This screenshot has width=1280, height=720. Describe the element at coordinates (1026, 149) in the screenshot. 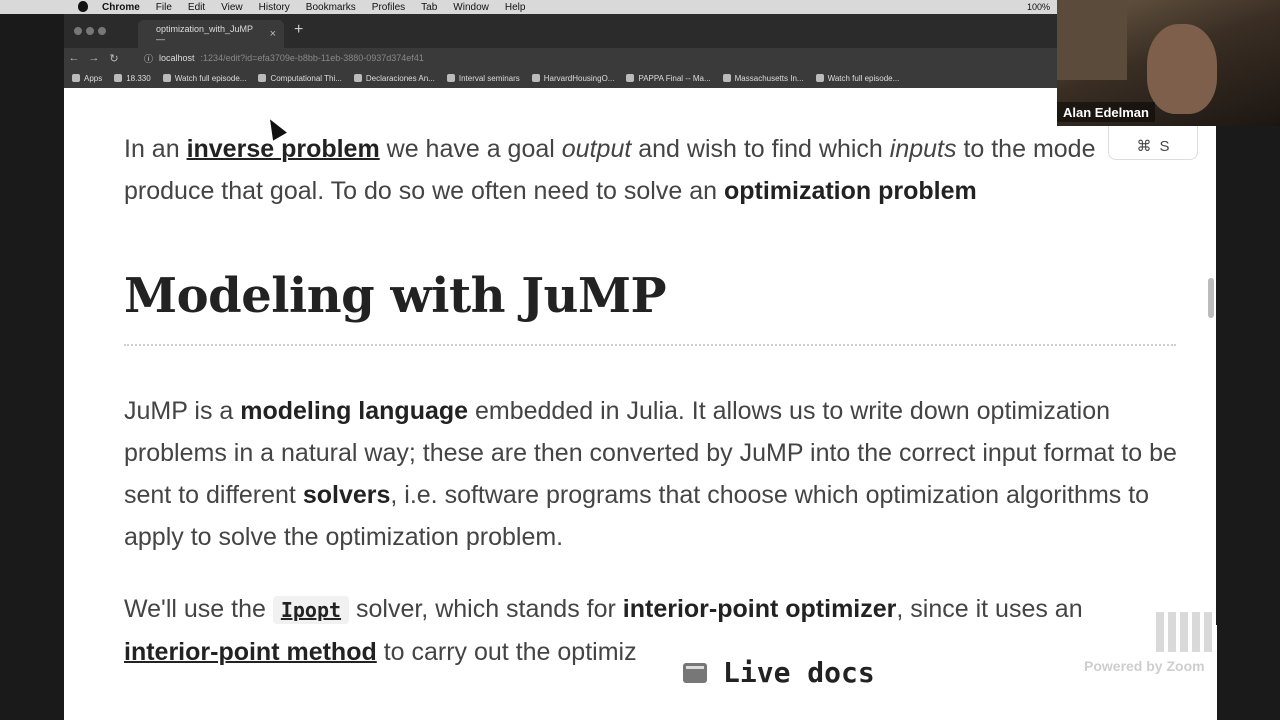

I see `text-run: to the mode` at that location.